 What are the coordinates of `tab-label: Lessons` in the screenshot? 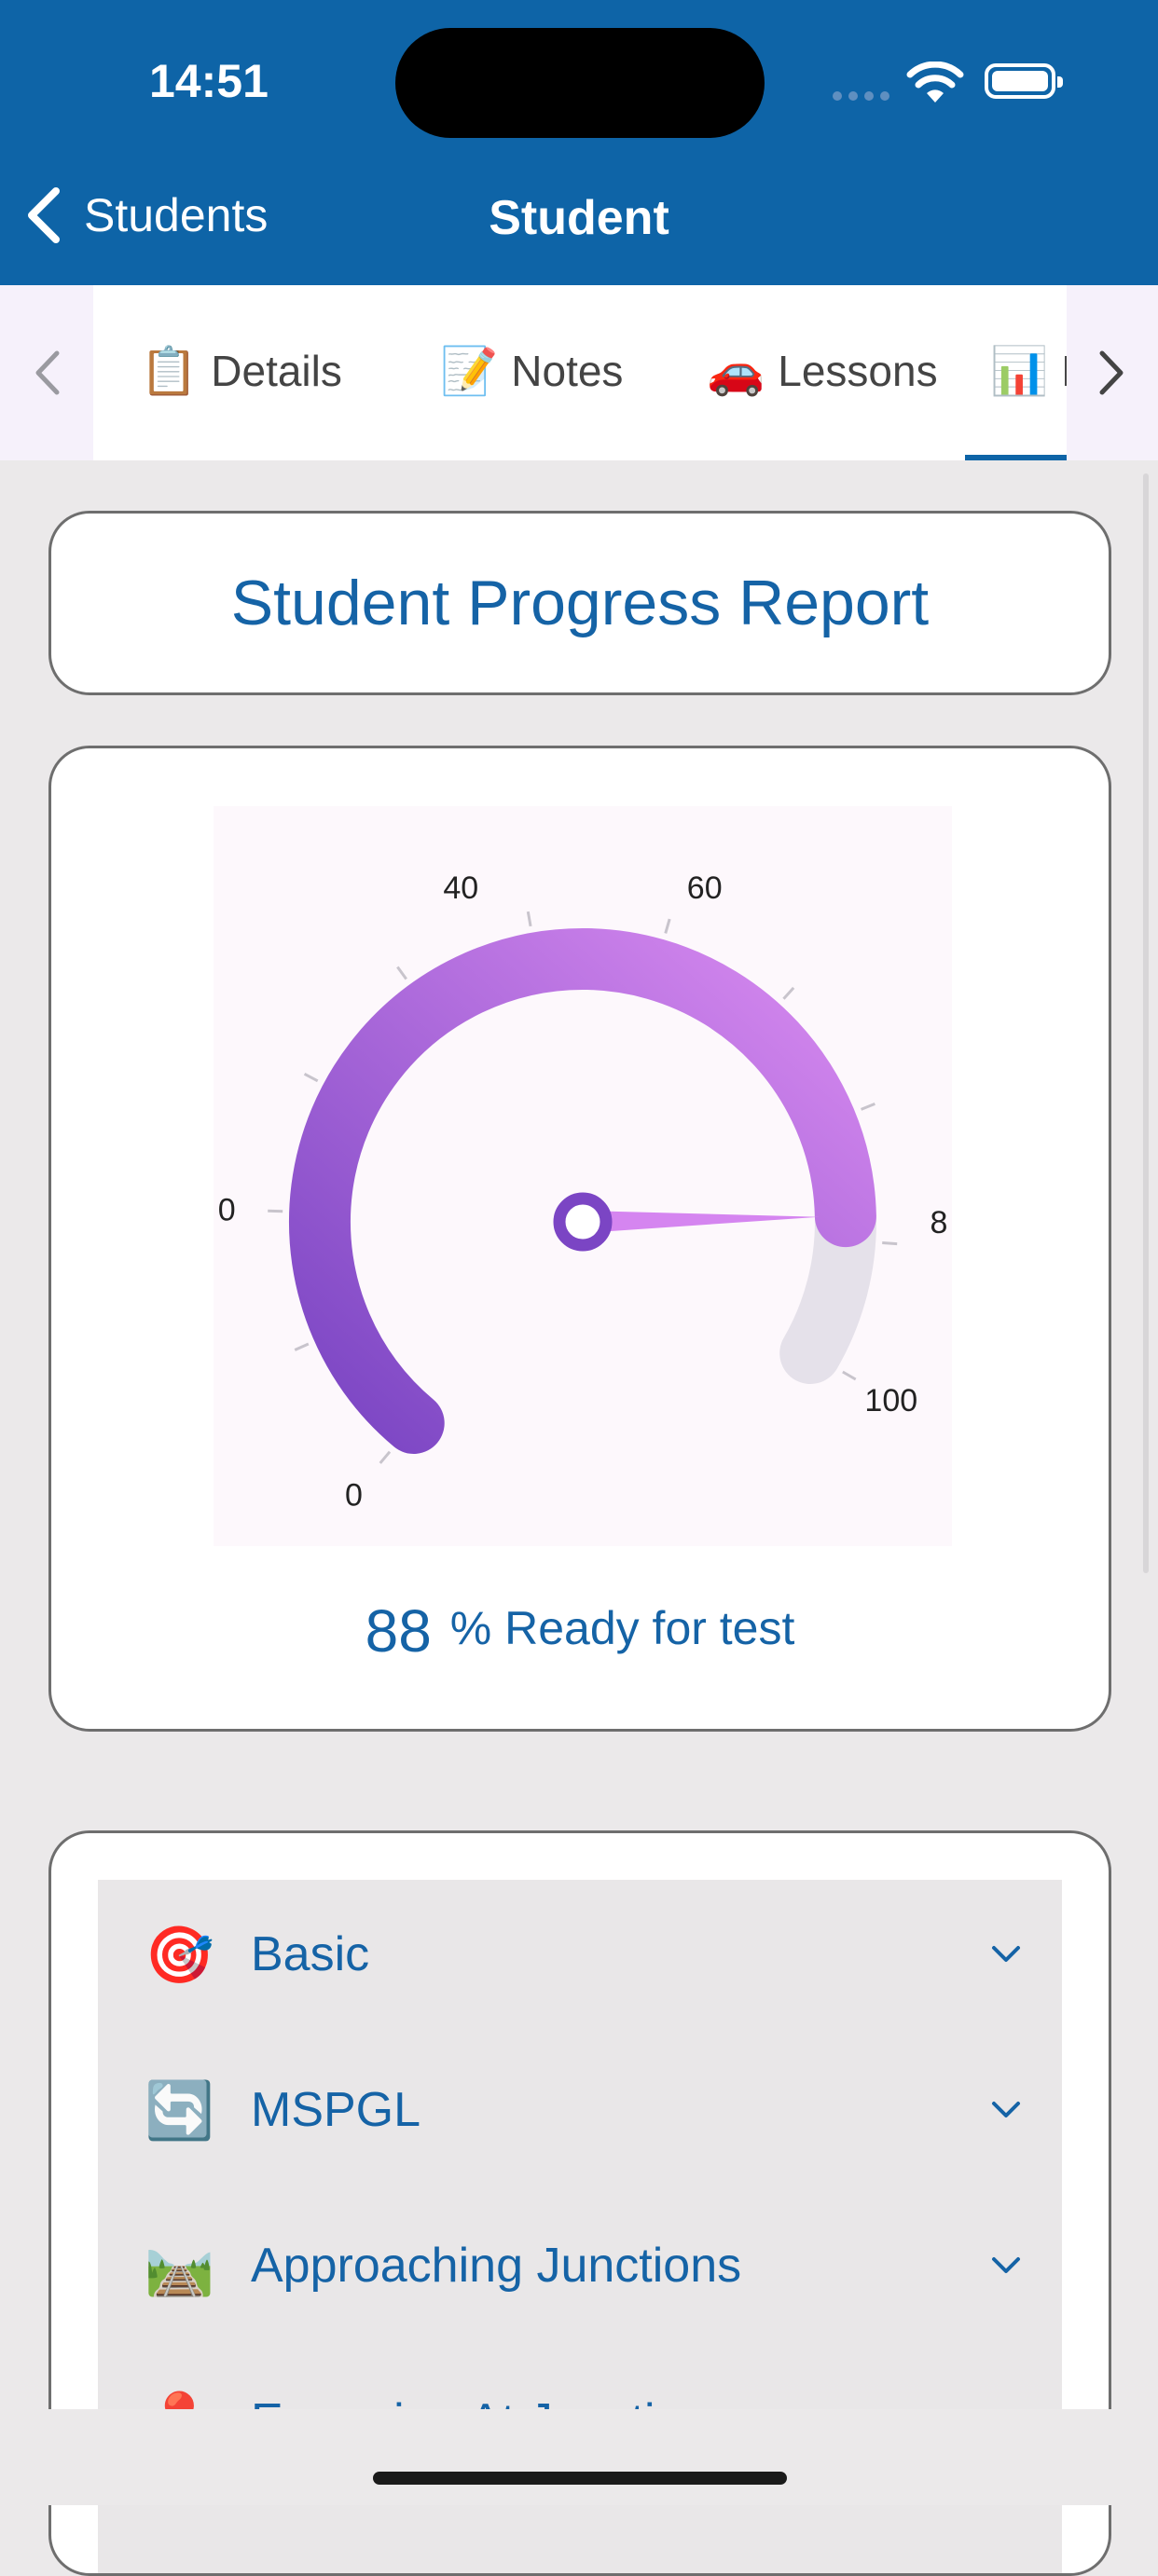 It's located at (858, 371).